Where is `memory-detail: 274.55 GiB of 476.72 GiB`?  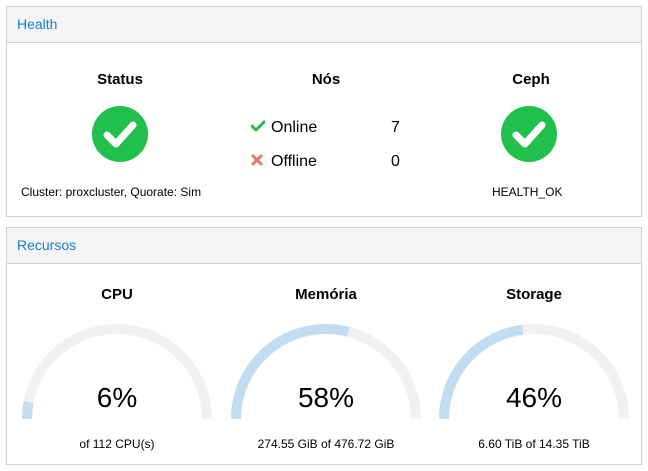 memory-detail: 274.55 GiB of 476.72 GiB is located at coordinates (326, 444).